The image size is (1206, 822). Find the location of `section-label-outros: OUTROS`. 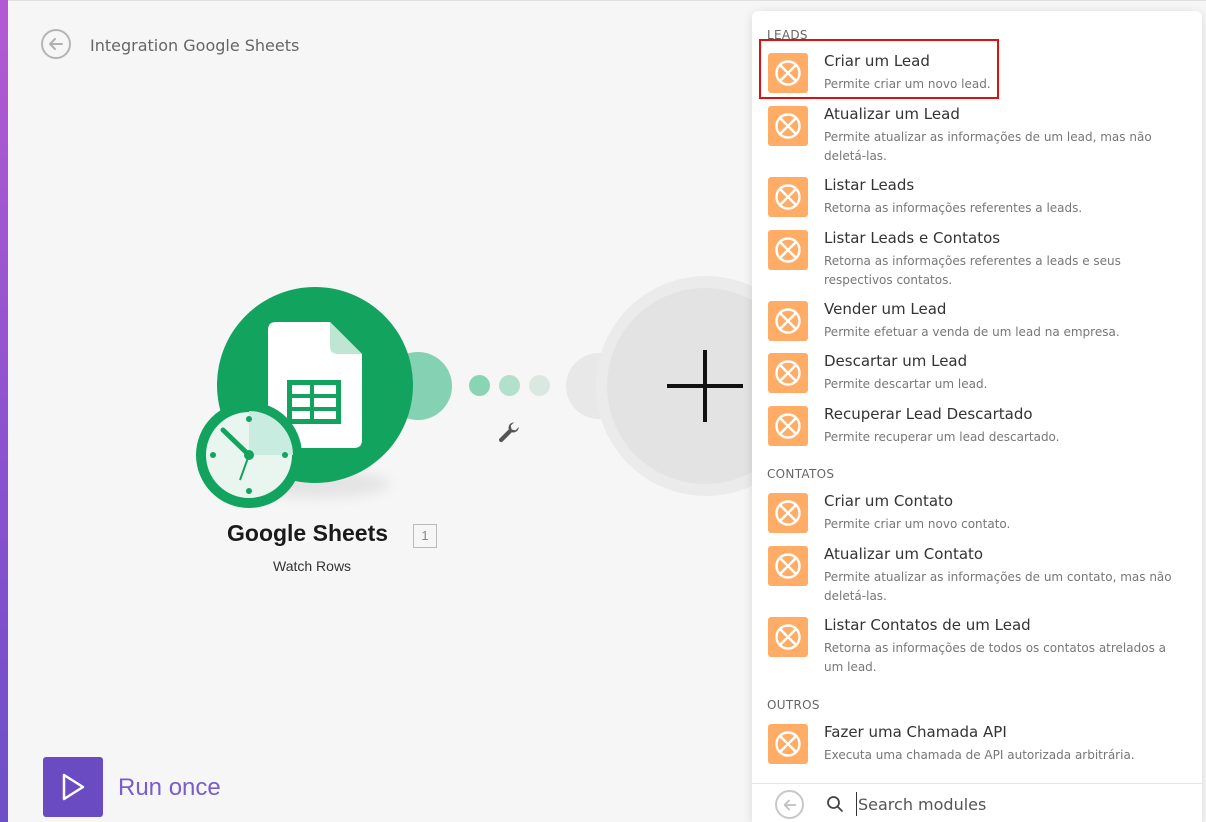

section-label-outros: OUTROS is located at coordinates (793, 705).